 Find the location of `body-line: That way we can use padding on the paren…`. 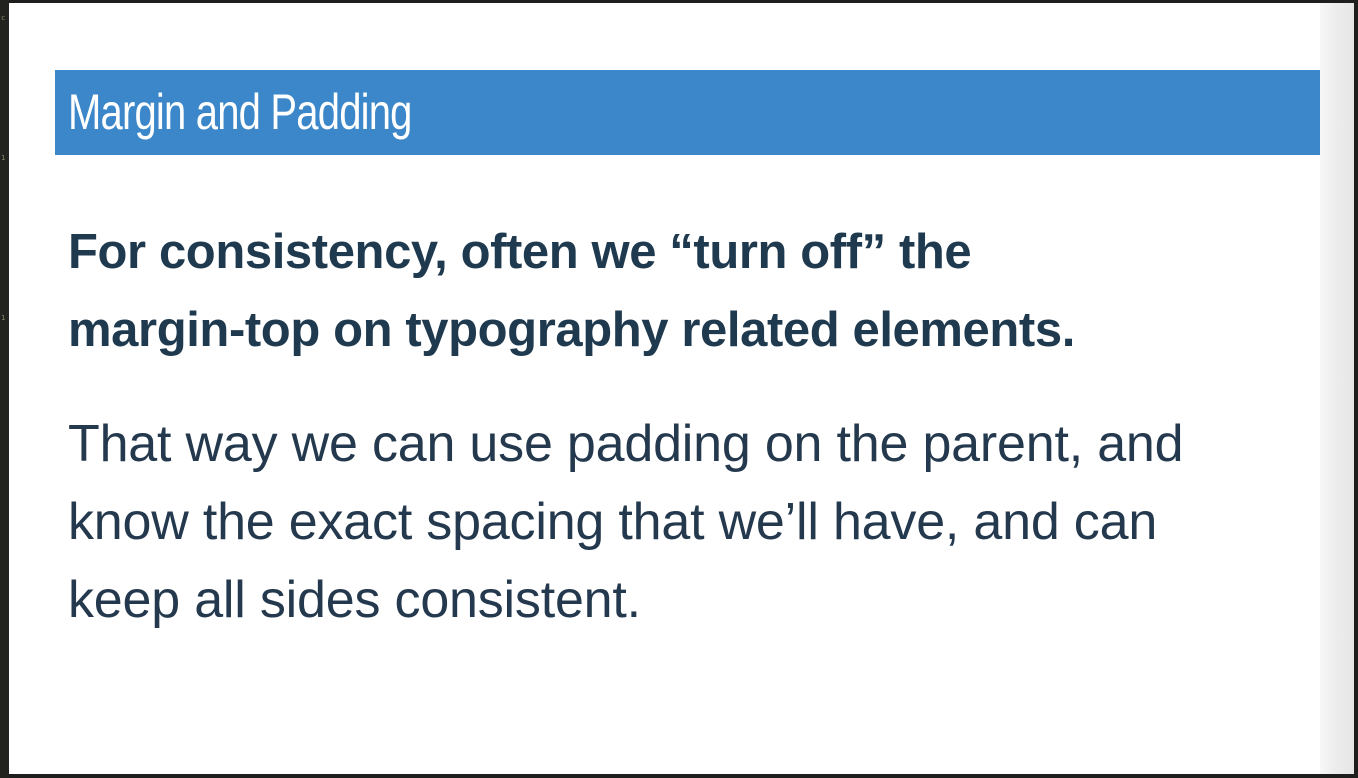

body-line: That way we can use padding on the paren… is located at coordinates (626, 444).